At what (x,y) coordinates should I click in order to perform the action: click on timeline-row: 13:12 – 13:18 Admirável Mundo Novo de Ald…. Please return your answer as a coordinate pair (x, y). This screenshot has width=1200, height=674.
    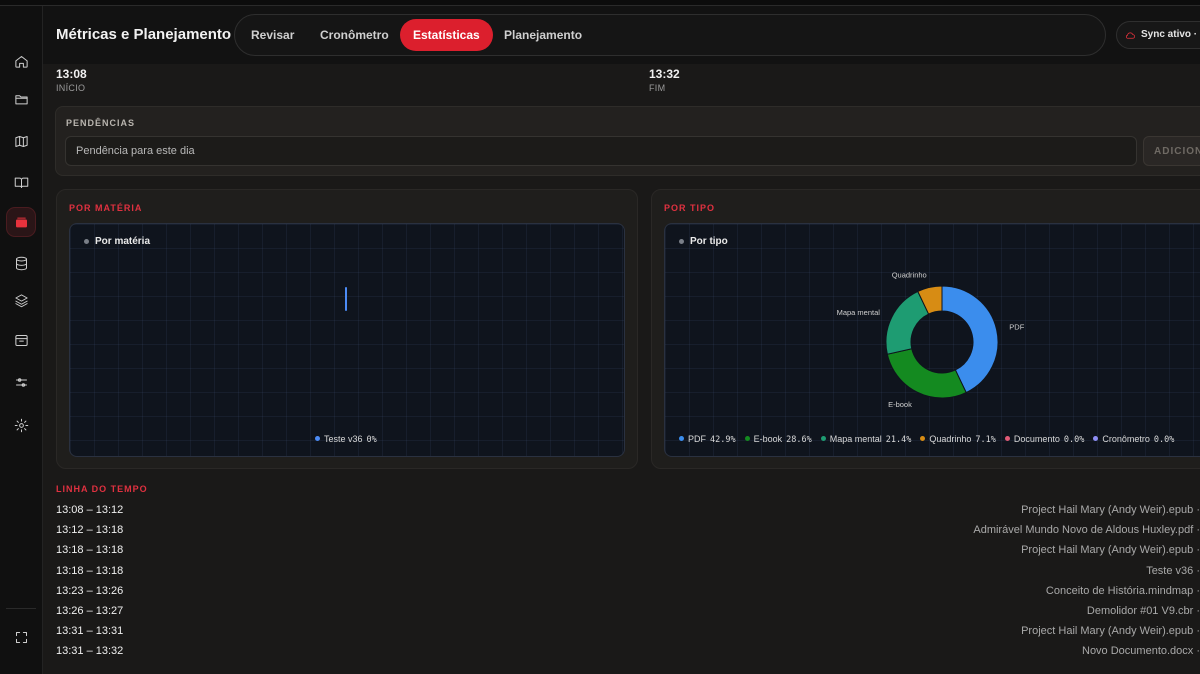
    Looking at the image, I should click on (628, 534).